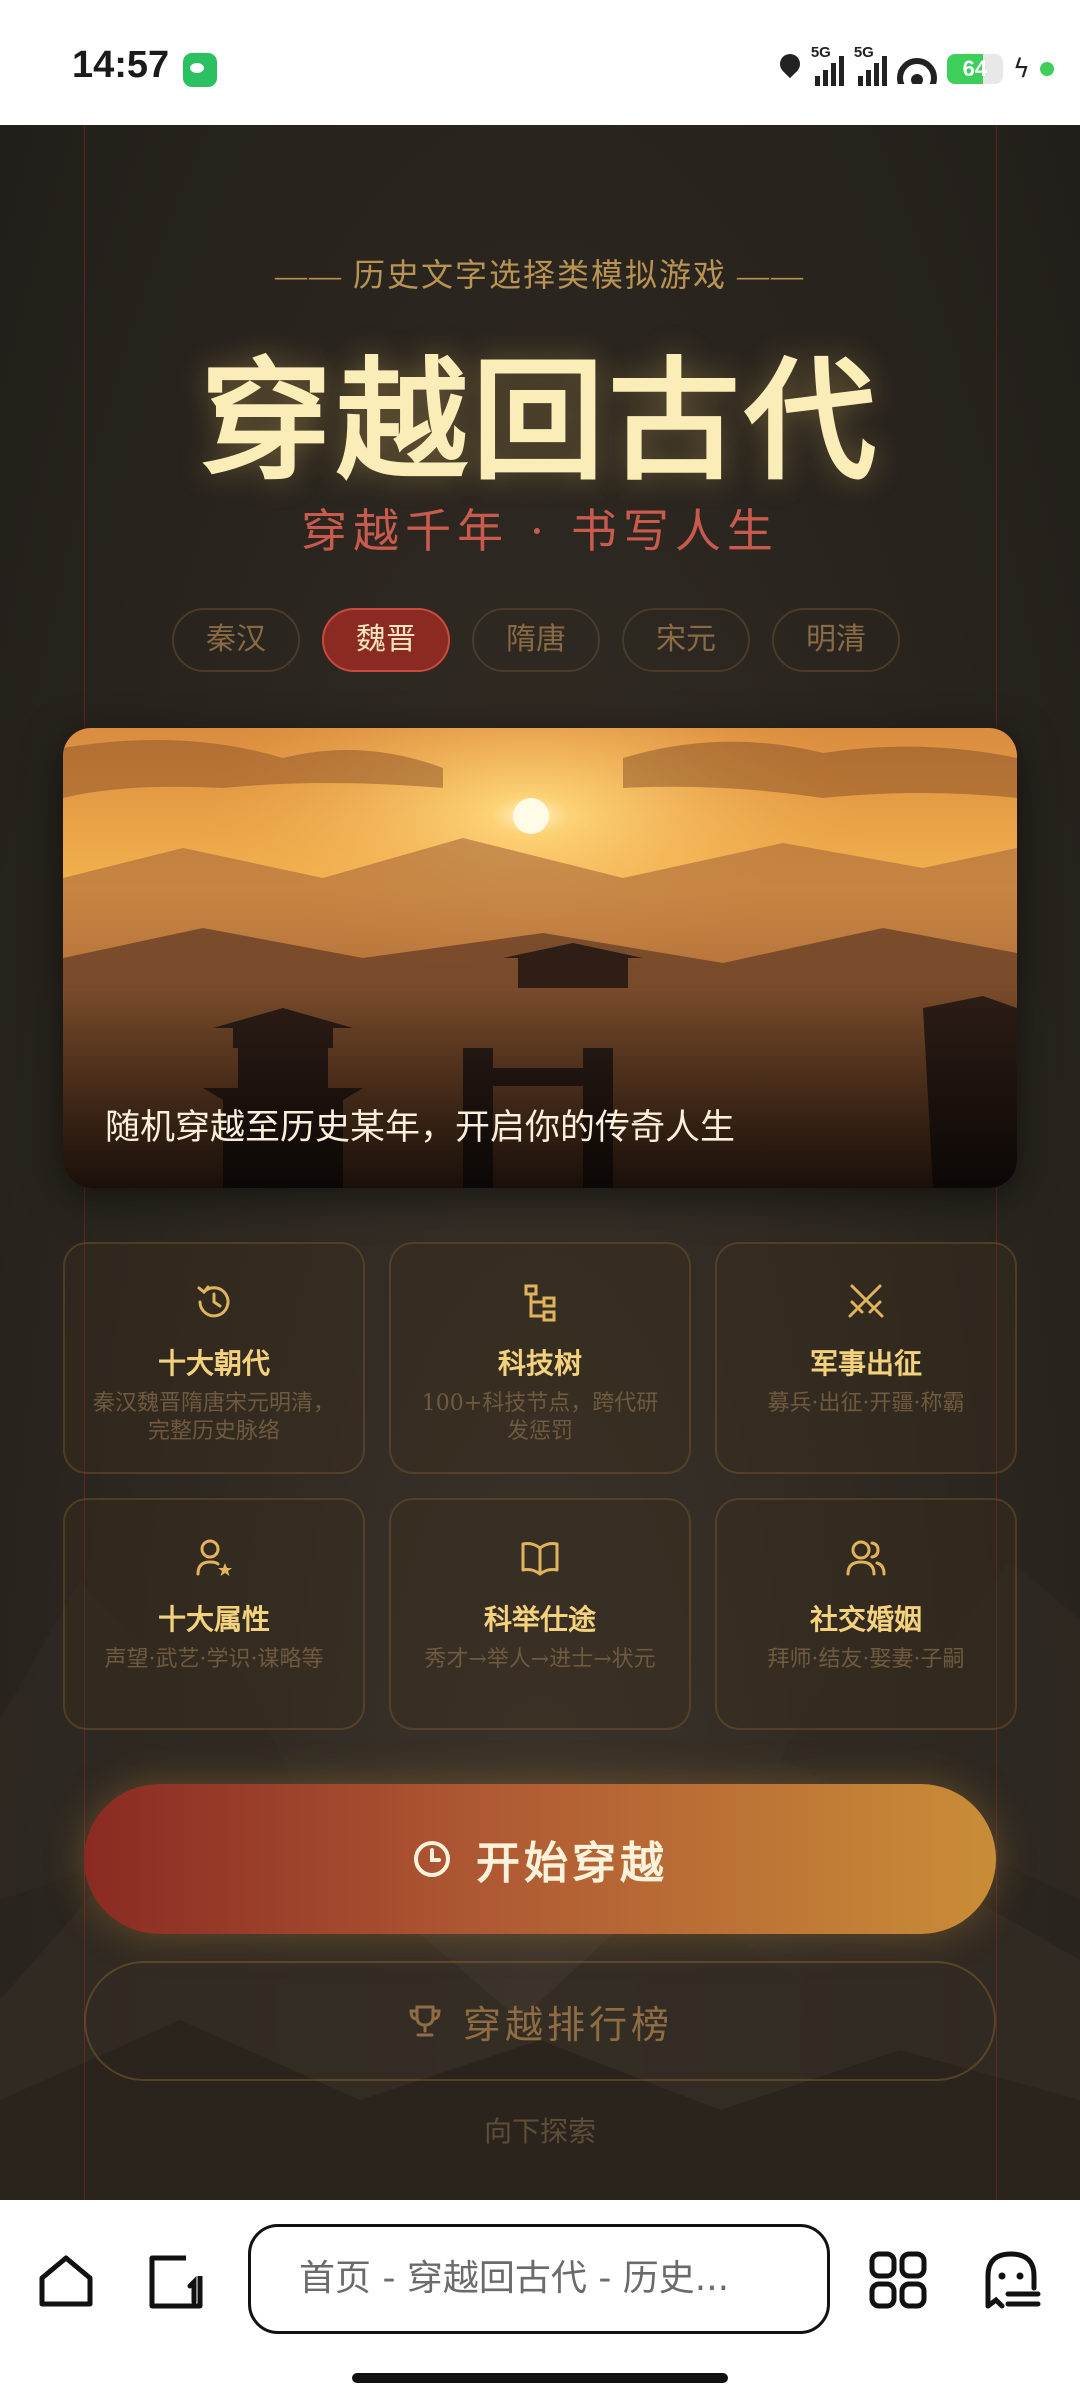  I want to click on page-tagline: 穿越千年 · 书写人生, so click(540, 531).